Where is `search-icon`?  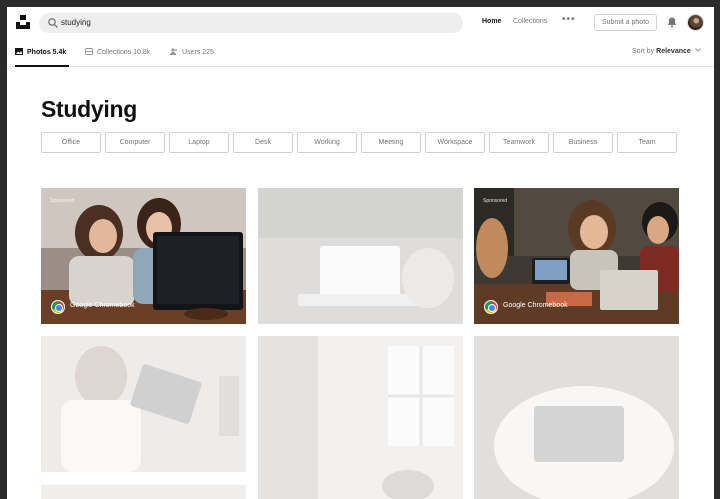 search-icon is located at coordinates (53, 23).